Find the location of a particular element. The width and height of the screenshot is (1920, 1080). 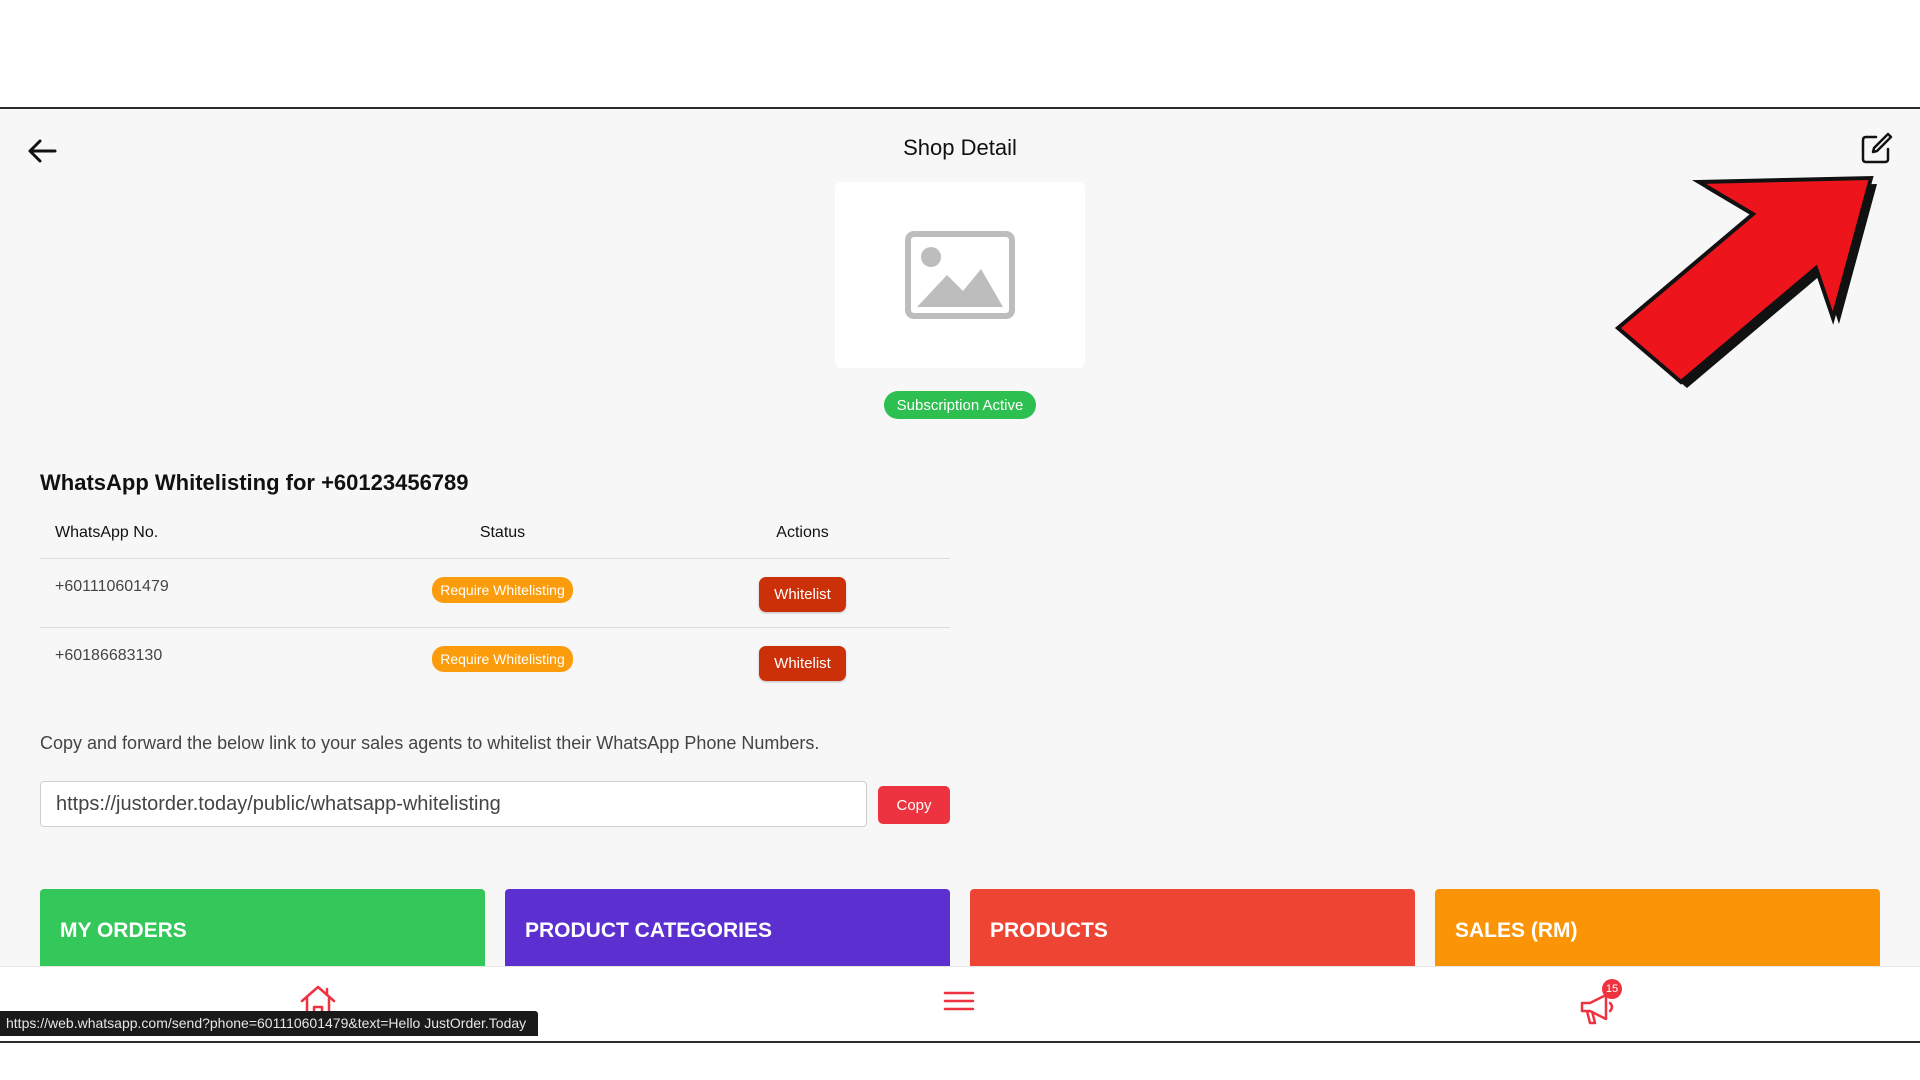

nav-menu-button is located at coordinates (959, 1003).